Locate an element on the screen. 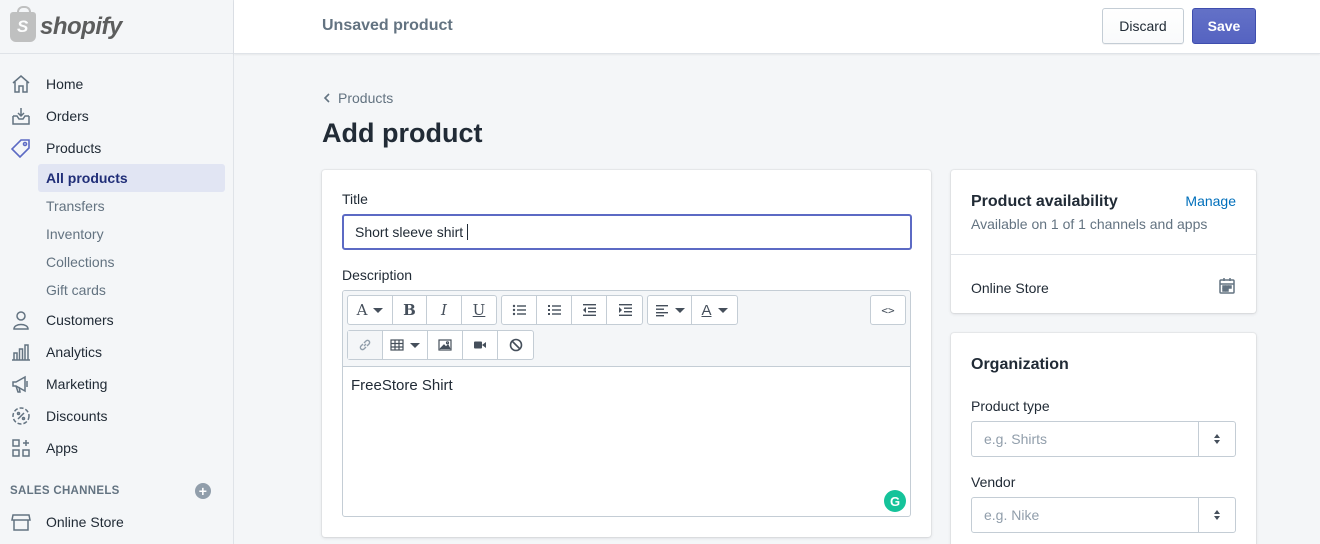 Image resolution: width=1320 pixels, height=544 pixels. page-title: Add product is located at coordinates (402, 133).